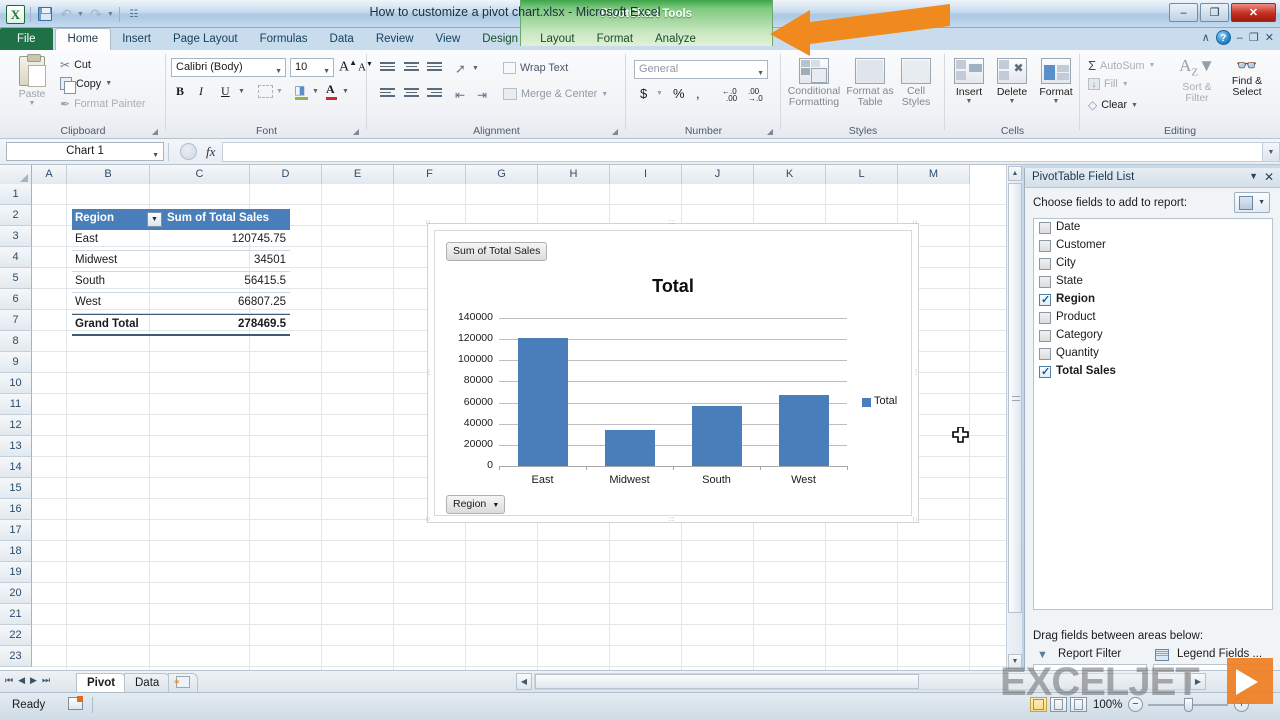 The height and width of the screenshot is (720, 1280). What do you see at coordinates (154, 219) in the screenshot?
I see `pivot-filter-button: ▼` at bounding box center [154, 219].